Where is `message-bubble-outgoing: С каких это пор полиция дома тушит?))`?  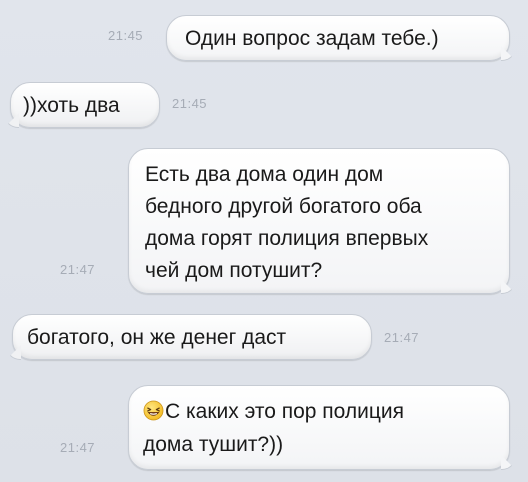 message-bubble-outgoing: С каких это пор полиция дома тушит?)) is located at coordinates (319, 427).